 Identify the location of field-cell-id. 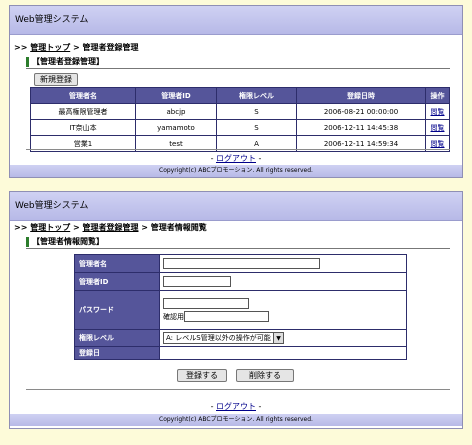
(283, 281).